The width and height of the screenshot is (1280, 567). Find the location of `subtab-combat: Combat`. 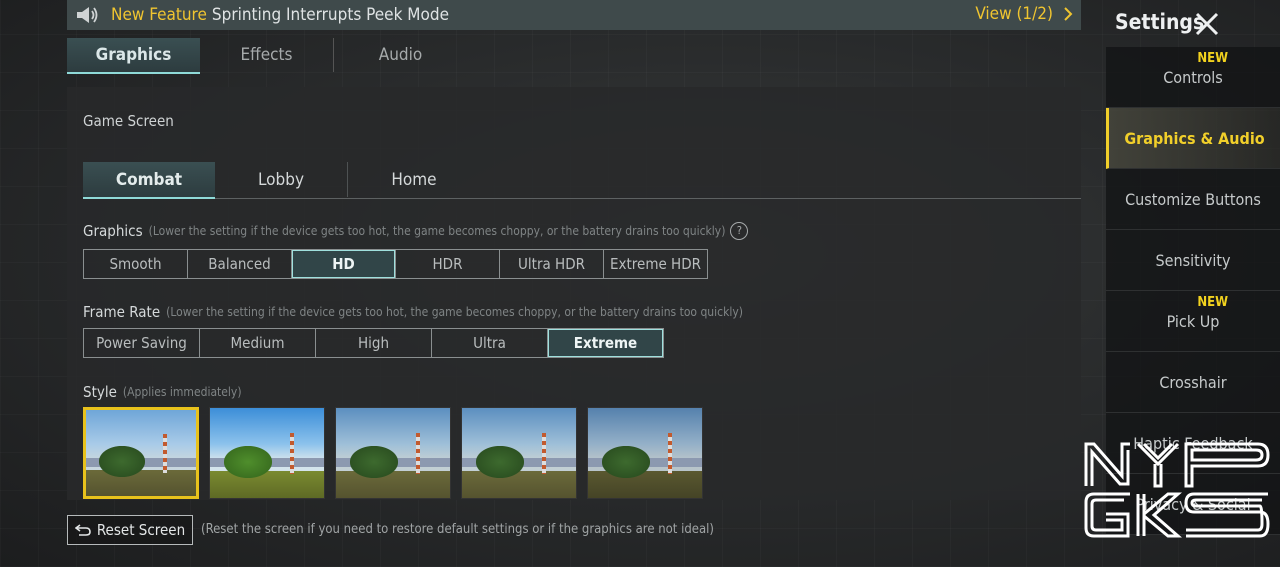

subtab-combat: Combat is located at coordinates (149, 180).